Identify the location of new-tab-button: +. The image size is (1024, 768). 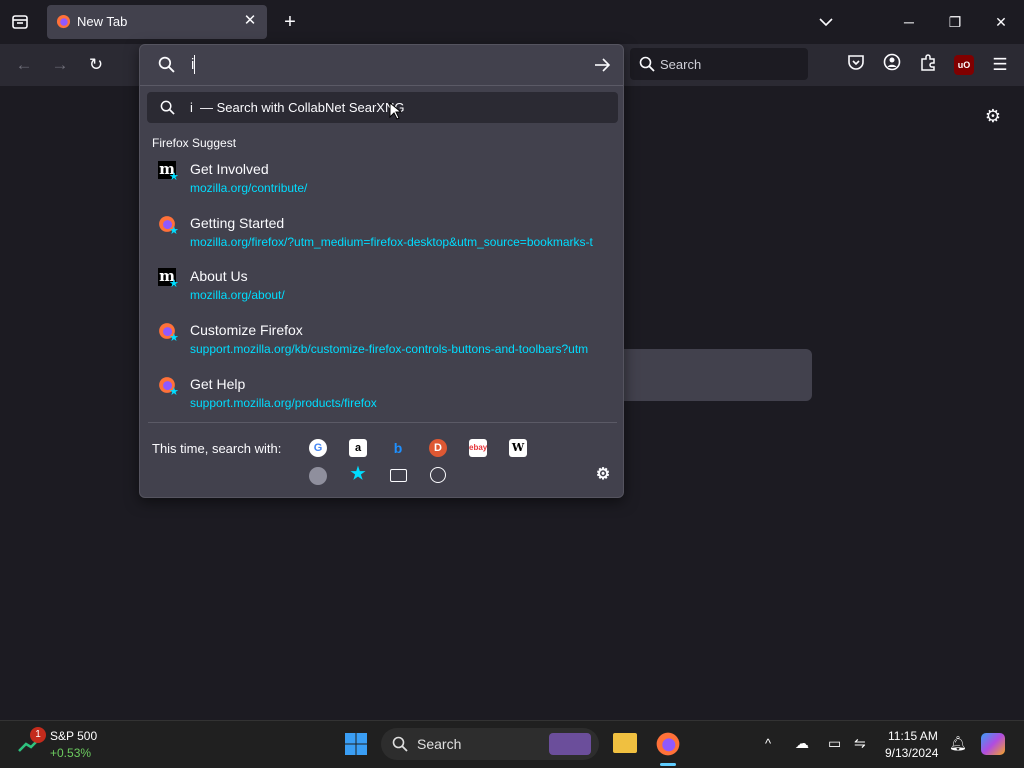
(290, 22).